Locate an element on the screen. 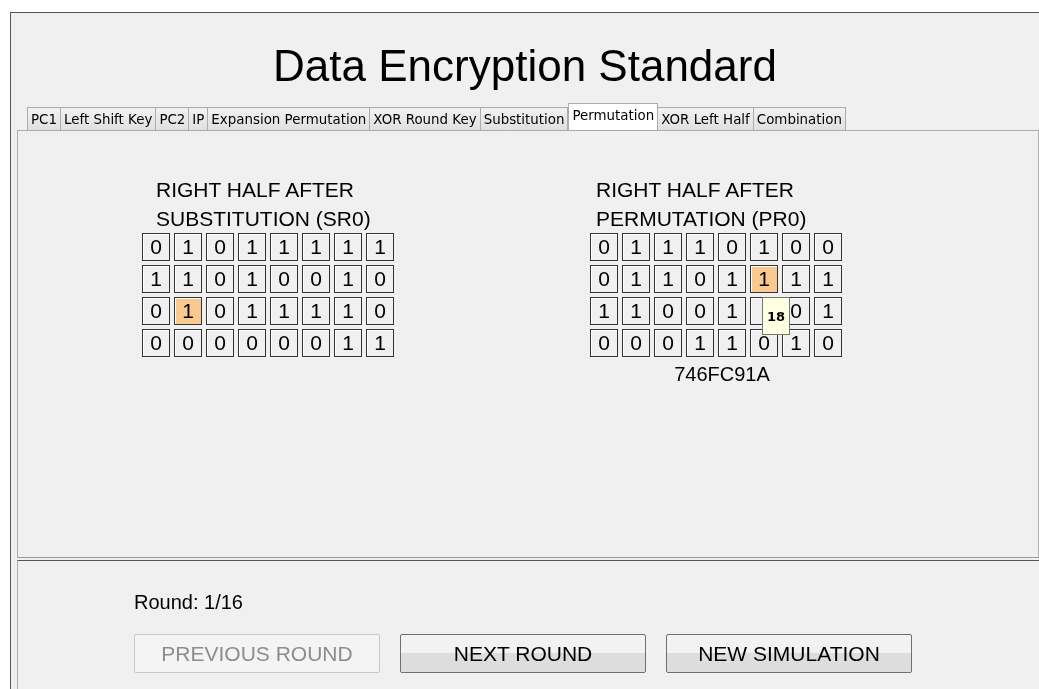 This screenshot has height=689, width=1039. grid-title: RIGHT HALF AFTER PERMUTATION (PR0) is located at coordinates (701, 204).